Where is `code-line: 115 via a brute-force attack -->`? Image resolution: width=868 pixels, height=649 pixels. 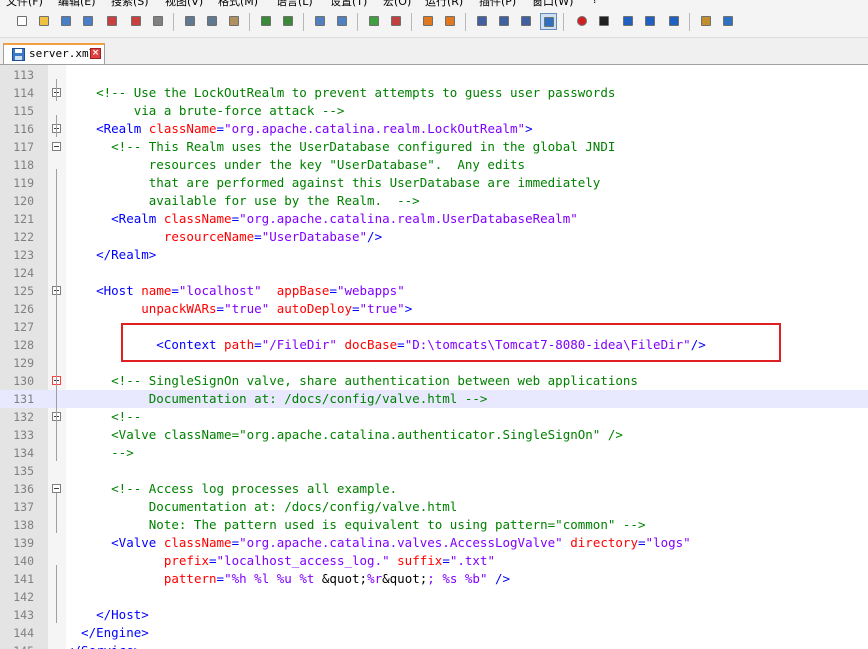 code-line: 115 via a brute-force attack --> is located at coordinates (434, 111).